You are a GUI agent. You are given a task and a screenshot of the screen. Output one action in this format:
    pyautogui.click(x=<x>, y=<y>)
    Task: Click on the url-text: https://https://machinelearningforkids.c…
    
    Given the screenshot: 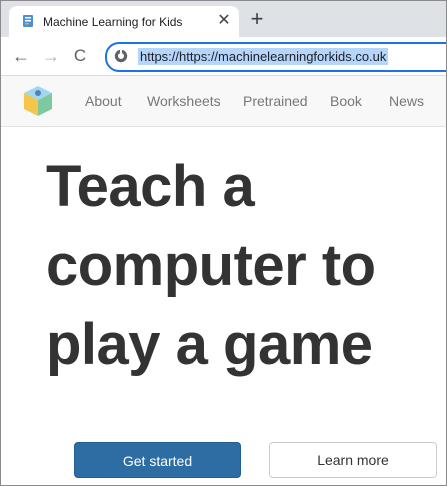 What is the action you would take?
    pyautogui.click(x=263, y=56)
    